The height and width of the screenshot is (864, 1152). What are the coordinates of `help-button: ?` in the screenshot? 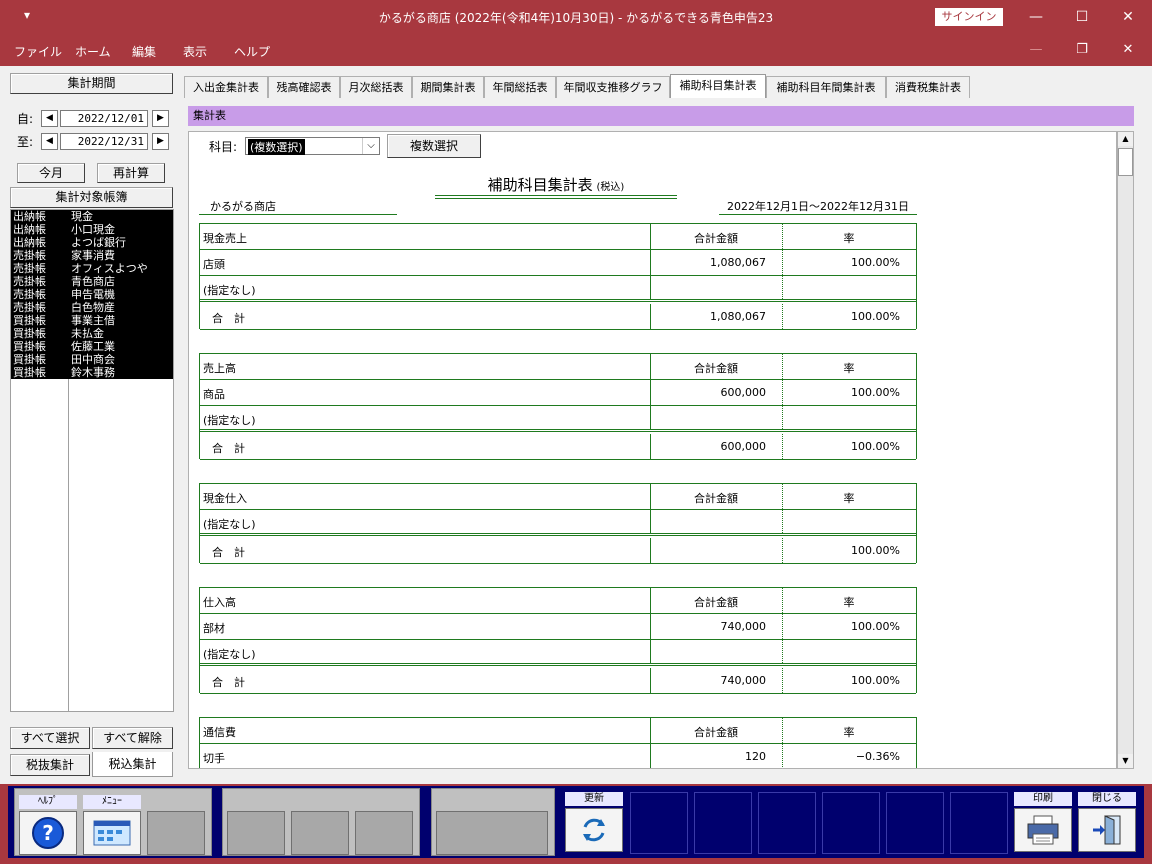 It's located at (48, 833).